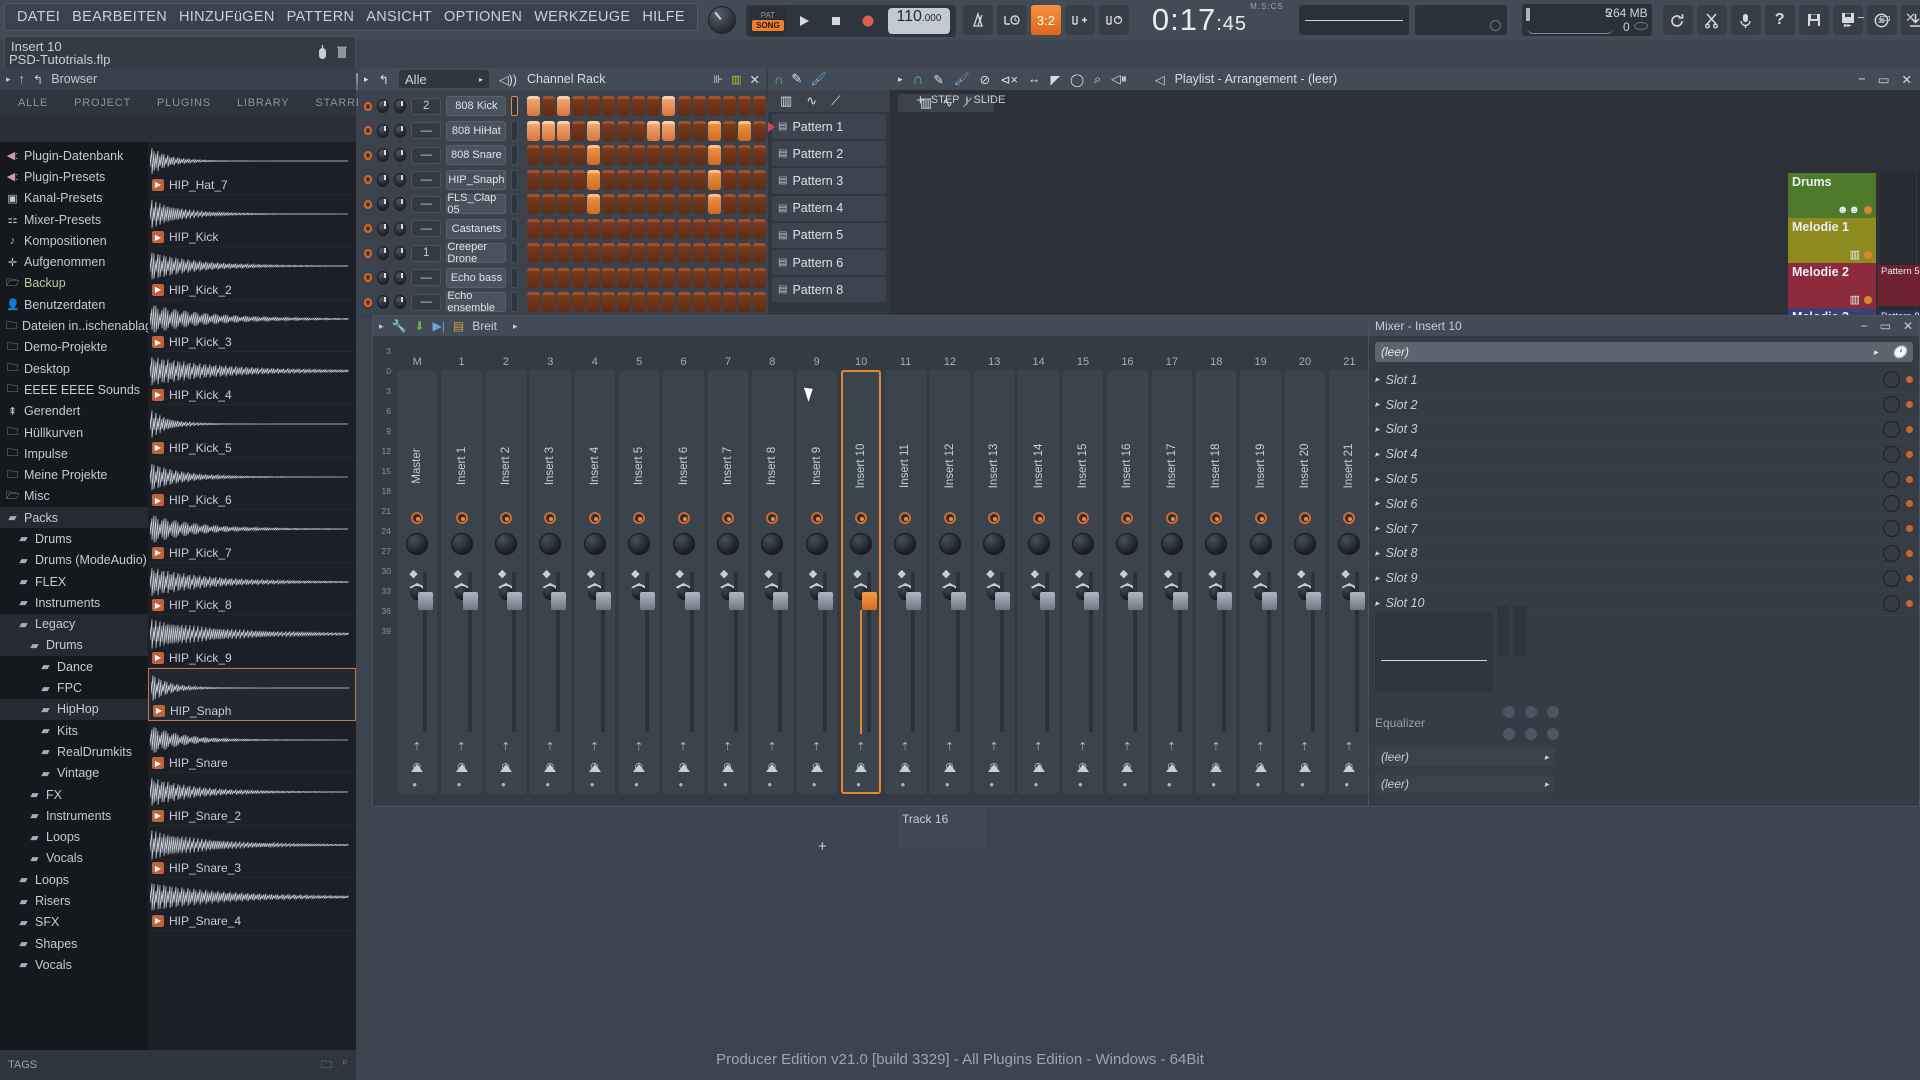 The height and width of the screenshot is (1080, 1920). Describe the element at coordinates (476, 204) in the screenshot. I see `channel-name-button: FLS_Clap 05` at that location.